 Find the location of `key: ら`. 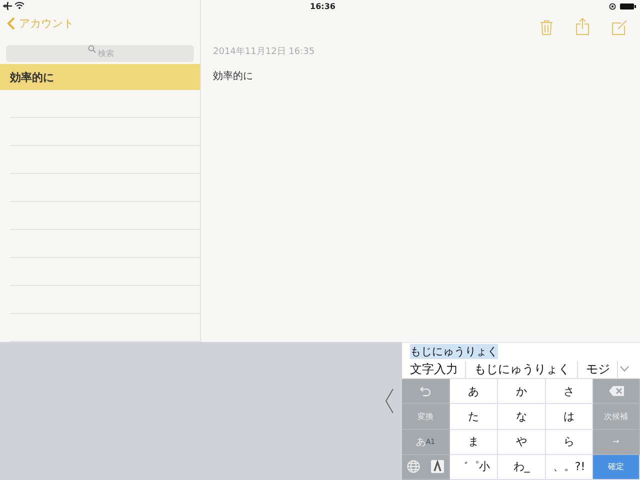

key: ら is located at coordinates (569, 442).